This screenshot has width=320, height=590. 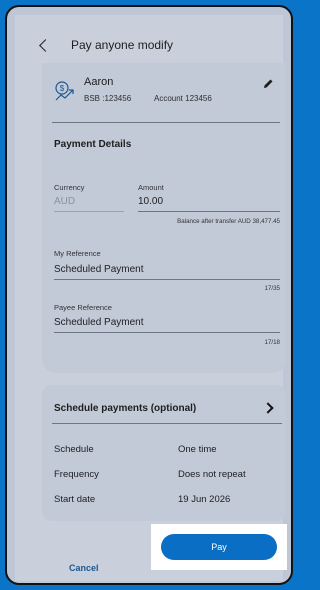 I want to click on payee-name: Aaron, so click(x=99, y=82).